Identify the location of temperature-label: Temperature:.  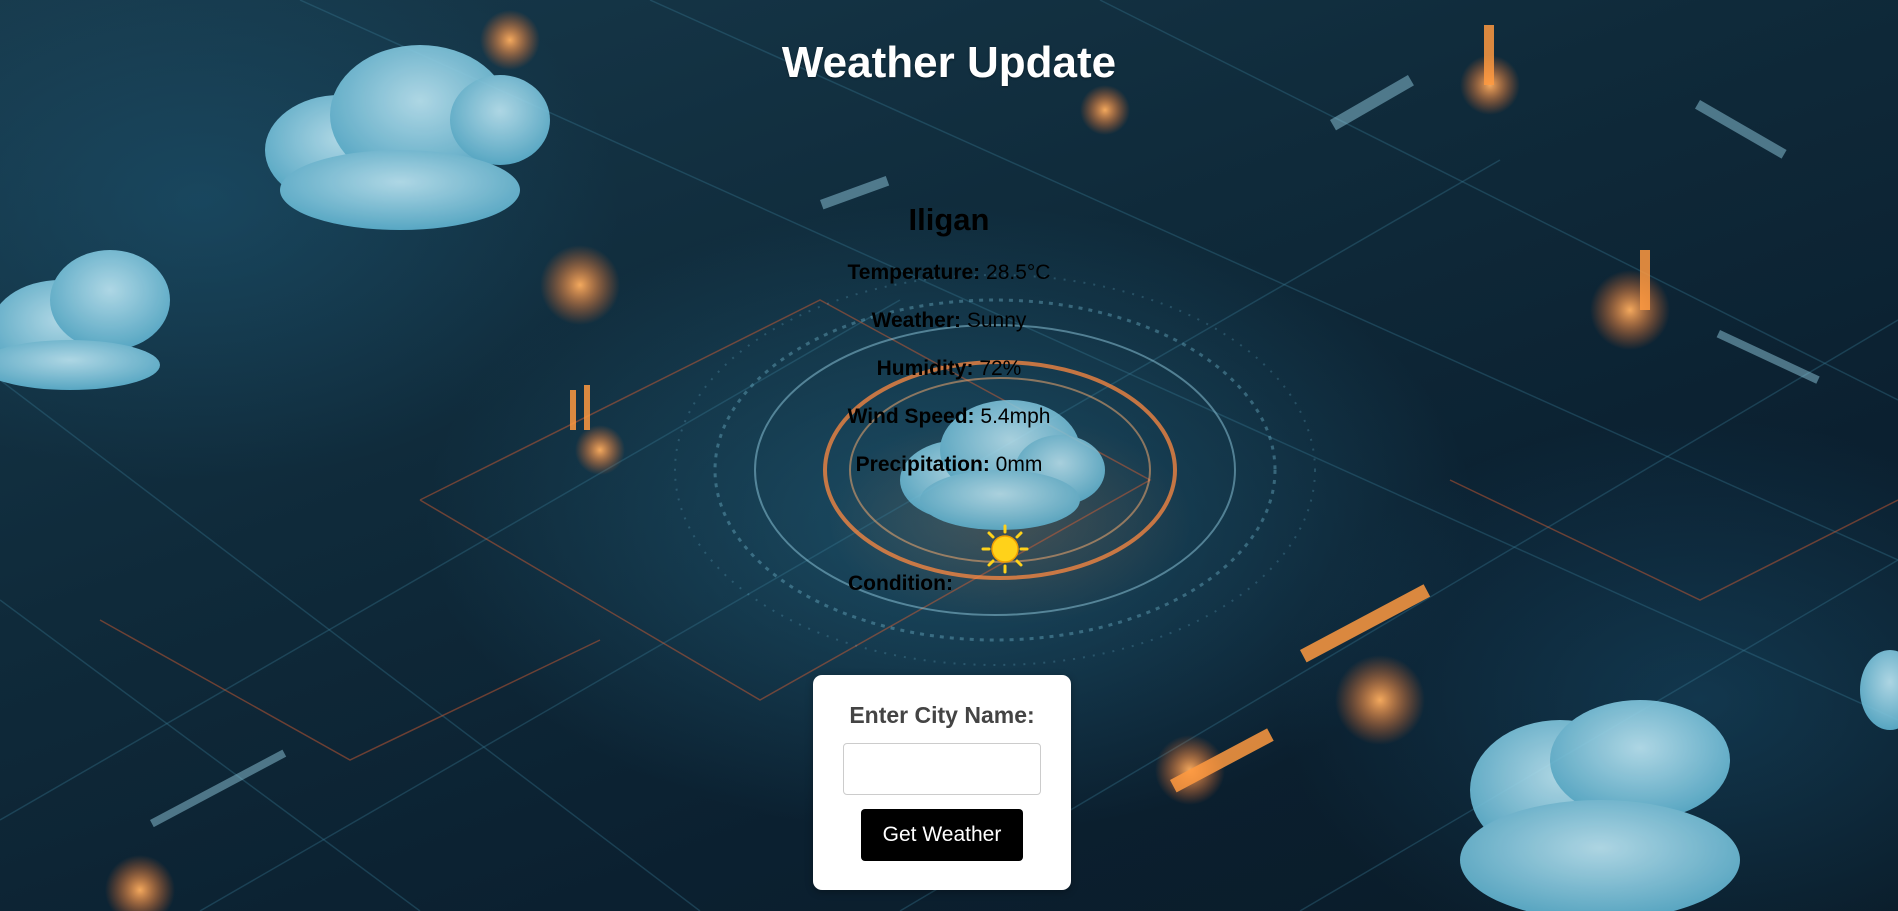
(914, 272).